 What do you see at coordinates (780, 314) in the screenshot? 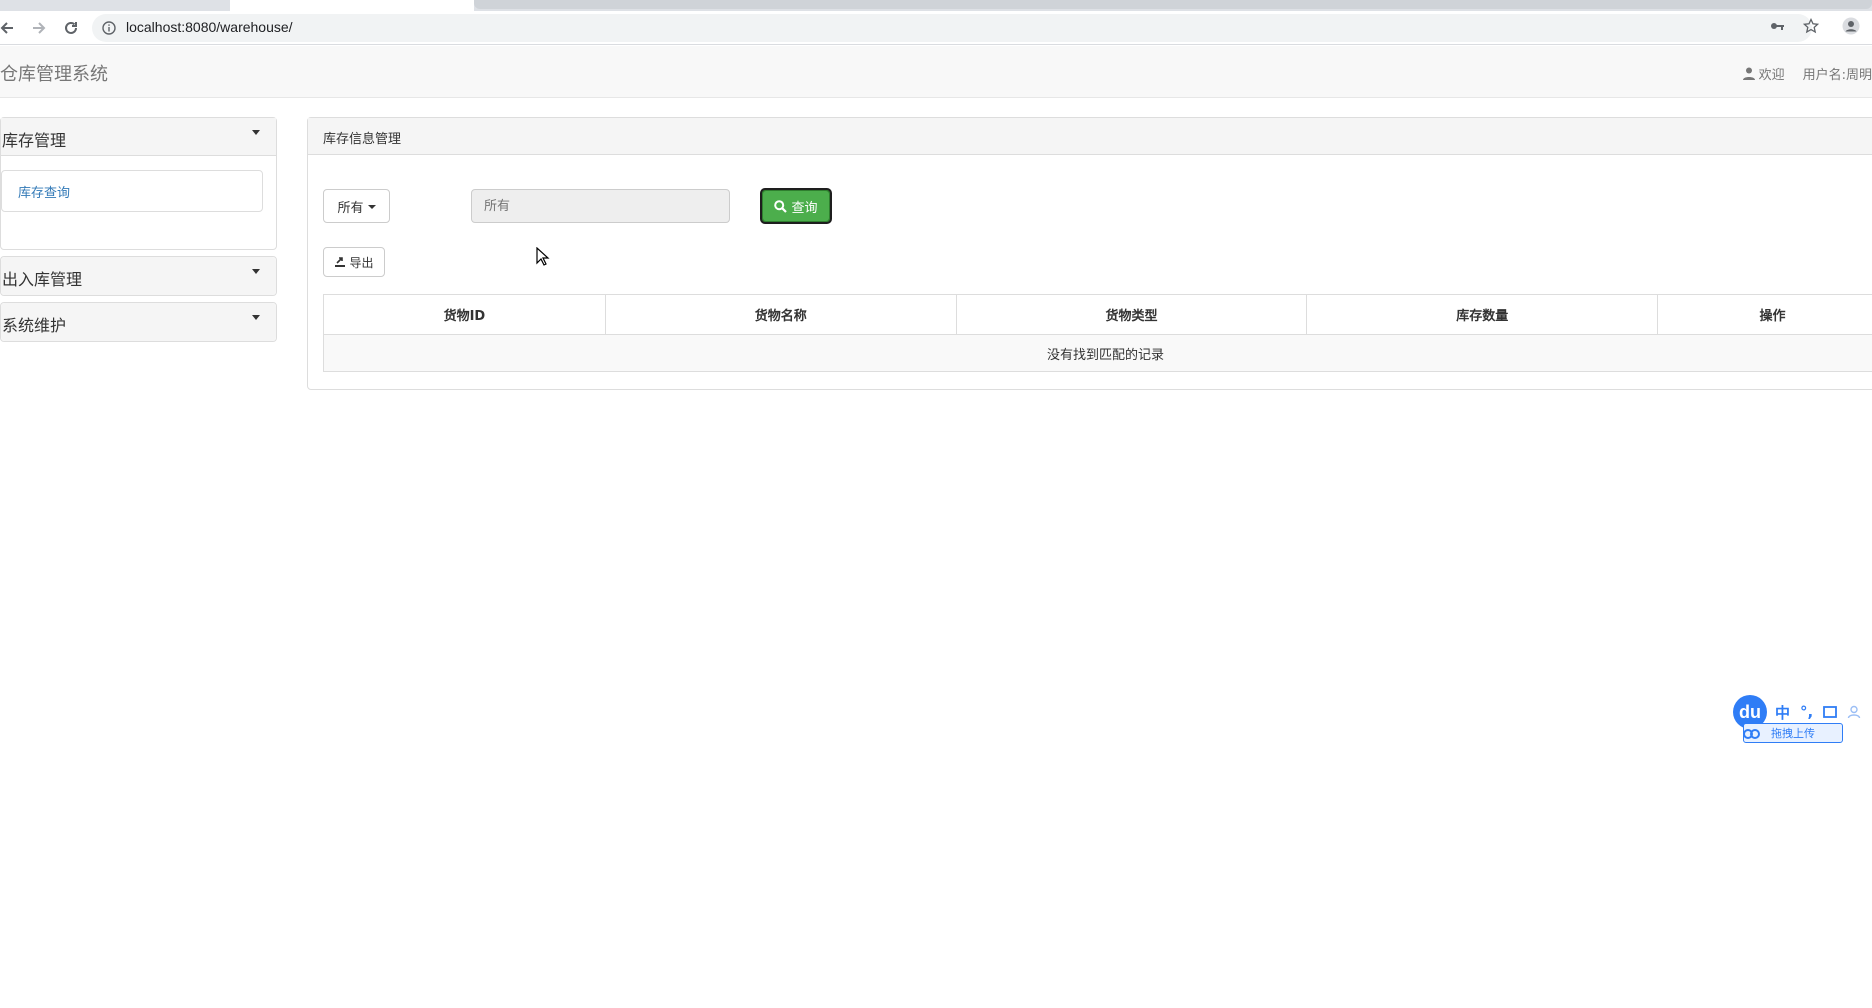
I see `column-header-goods-name: 货物名称` at bounding box center [780, 314].